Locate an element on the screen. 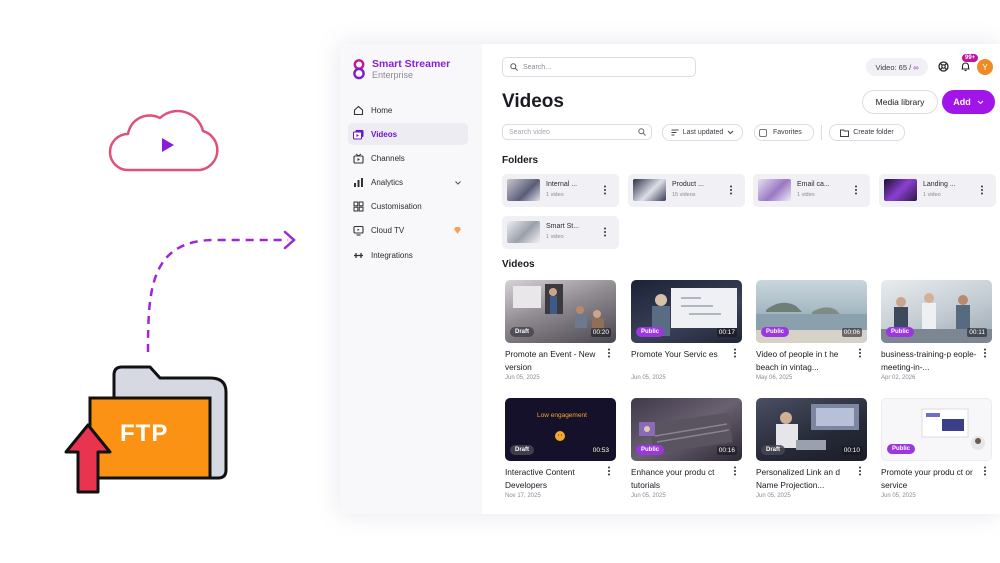  sidebar-item-customisation: Customisation is located at coordinates (408, 207).